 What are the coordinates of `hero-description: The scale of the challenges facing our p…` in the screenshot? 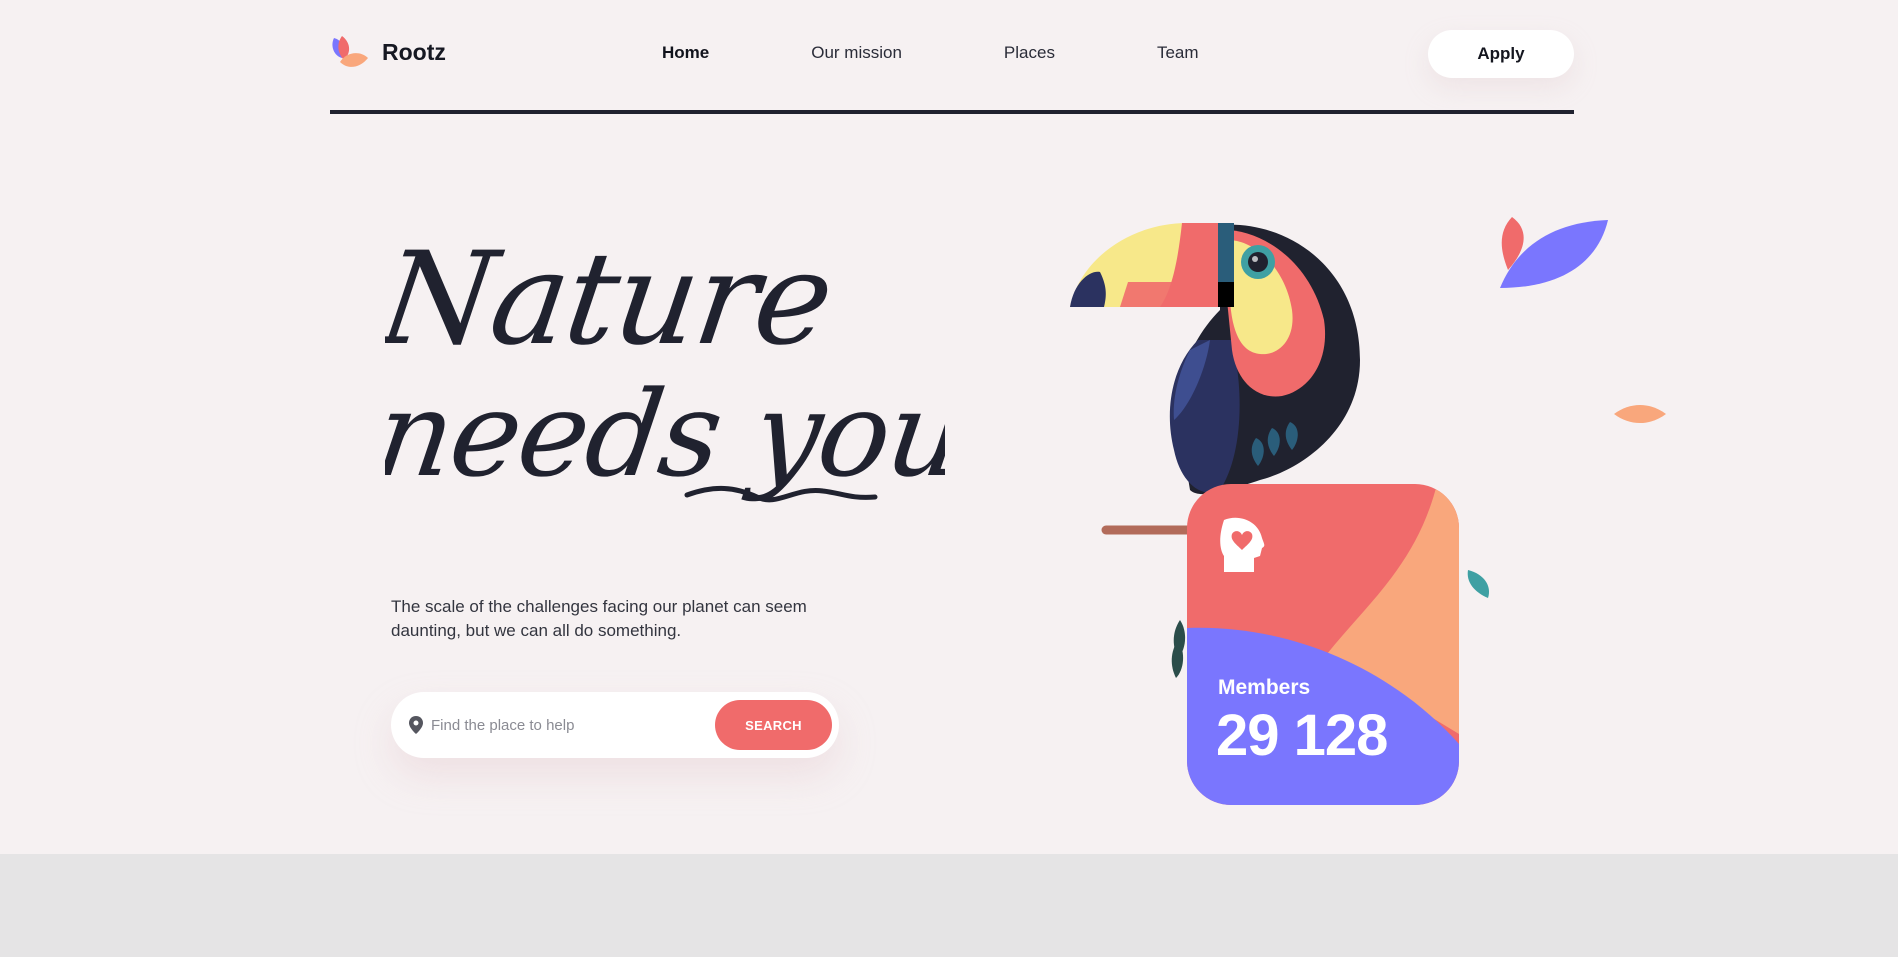 It's located at (599, 618).